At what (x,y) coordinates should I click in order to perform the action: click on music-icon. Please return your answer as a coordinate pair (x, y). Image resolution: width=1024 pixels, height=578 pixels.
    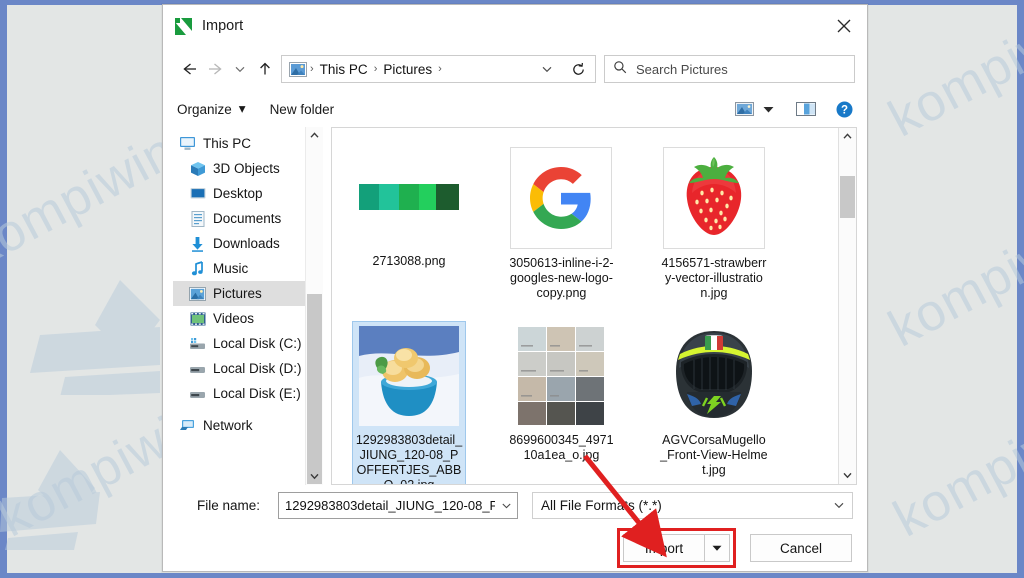
    Looking at the image, I should click on (197, 268).